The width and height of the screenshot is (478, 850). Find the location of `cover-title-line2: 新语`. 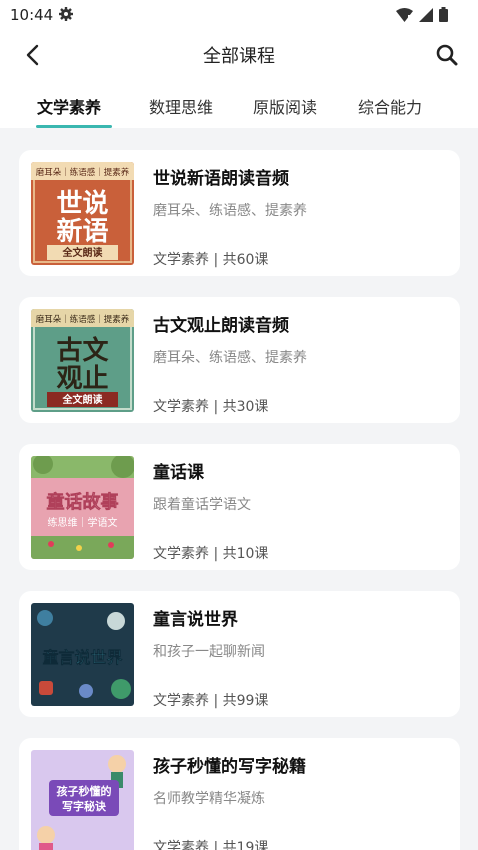

cover-title-line2: 新语 is located at coordinates (82, 231).